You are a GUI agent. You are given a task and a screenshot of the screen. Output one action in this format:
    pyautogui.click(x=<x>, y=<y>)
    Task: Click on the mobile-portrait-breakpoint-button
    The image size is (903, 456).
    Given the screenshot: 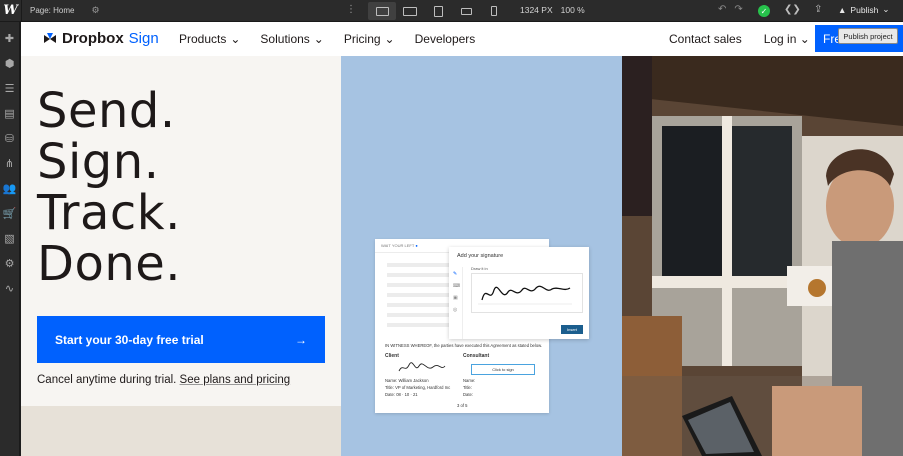 What is the action you would take?
    pyautogui.click(x=494, y=11)
    